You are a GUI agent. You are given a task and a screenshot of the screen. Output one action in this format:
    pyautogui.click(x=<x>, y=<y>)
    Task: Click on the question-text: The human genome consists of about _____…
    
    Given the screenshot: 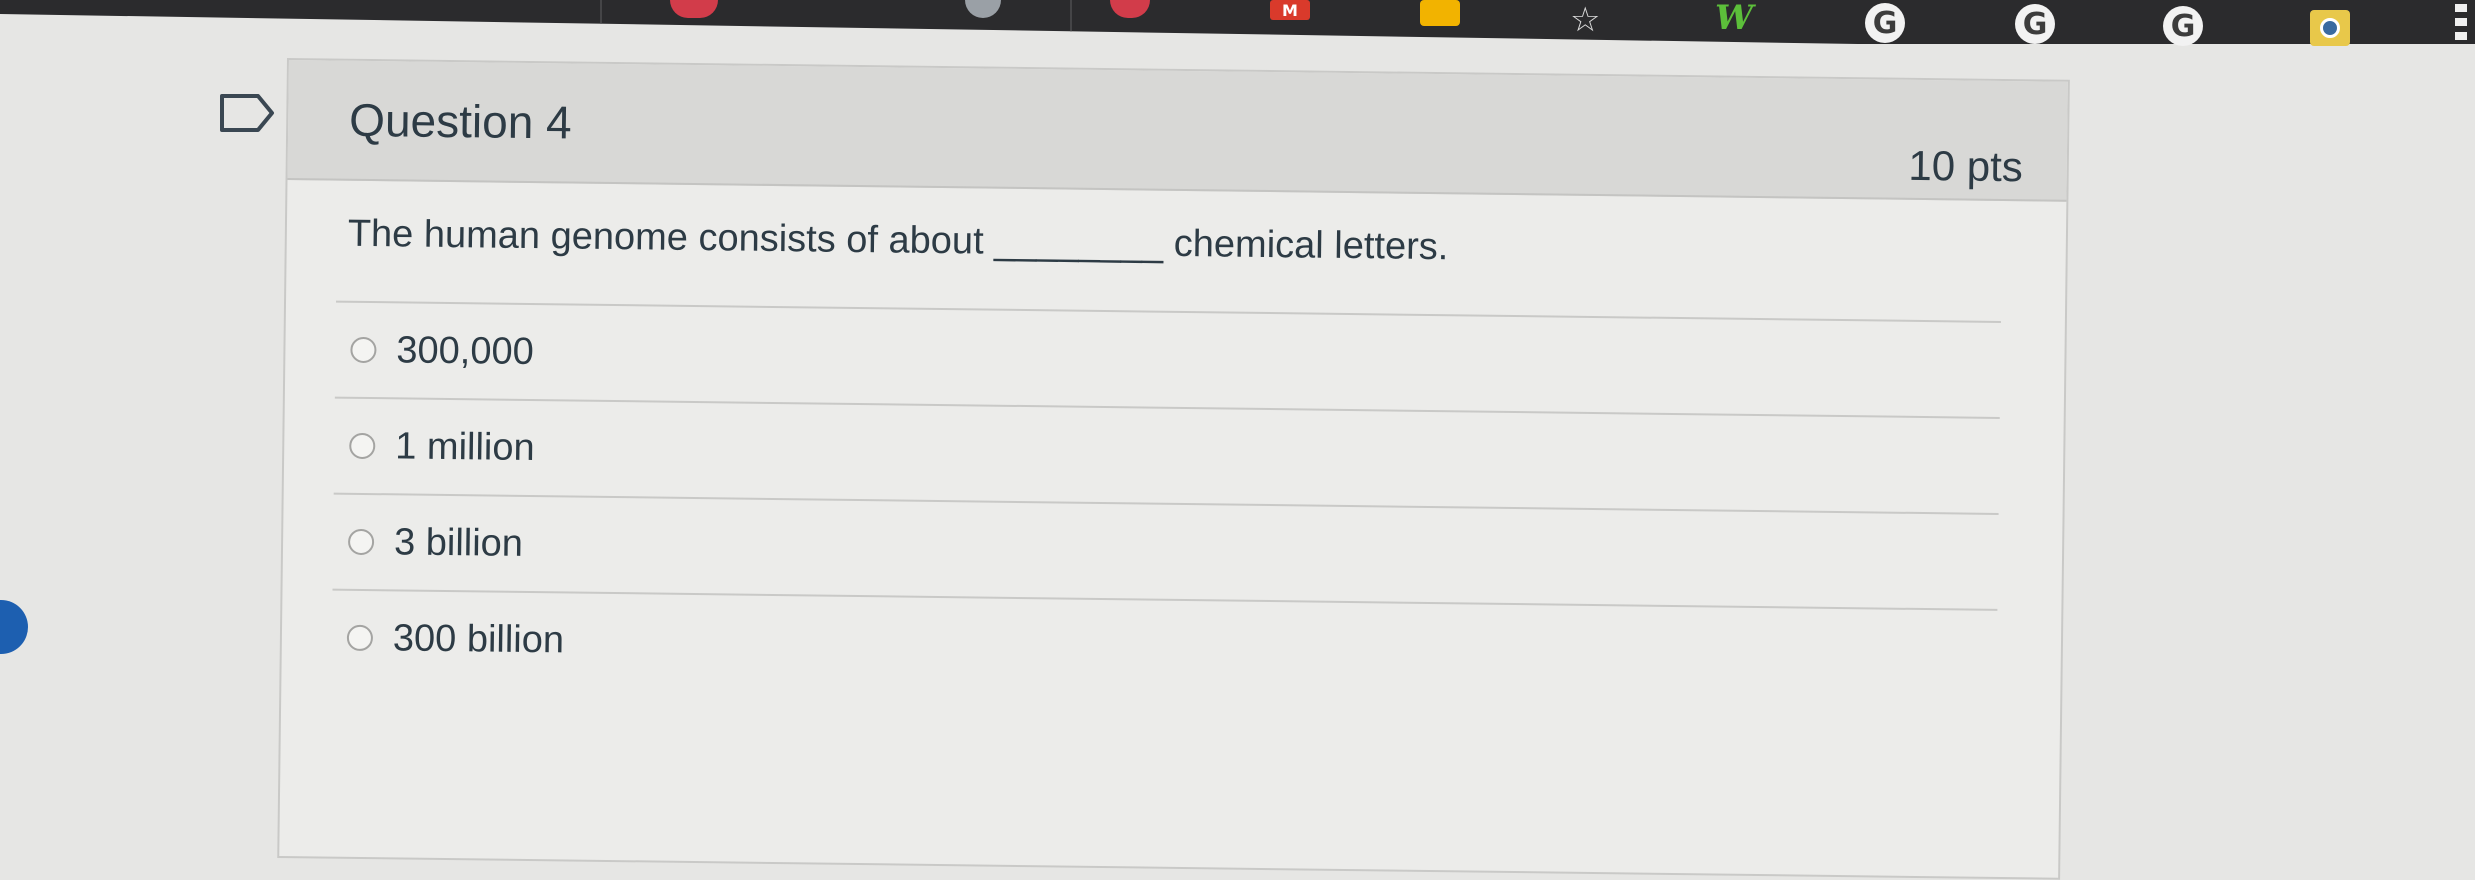 What is the action you would take?
    pyautogui.click(x=898, y=240)
    